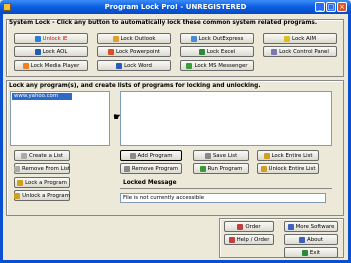 This screenshot has width=351, height=263. Describe the element at coordinates (42, 155) in the screenshot. I see `create-list-button: Create a List` at that location.